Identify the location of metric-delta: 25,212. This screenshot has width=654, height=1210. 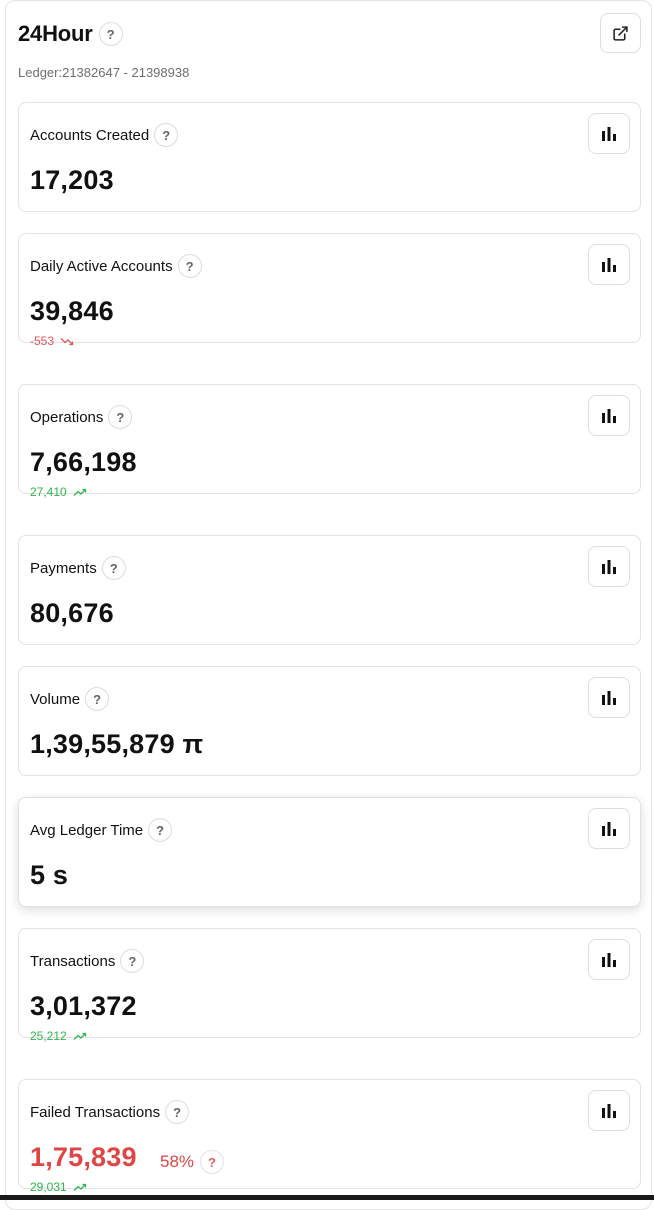
(58, 1036).